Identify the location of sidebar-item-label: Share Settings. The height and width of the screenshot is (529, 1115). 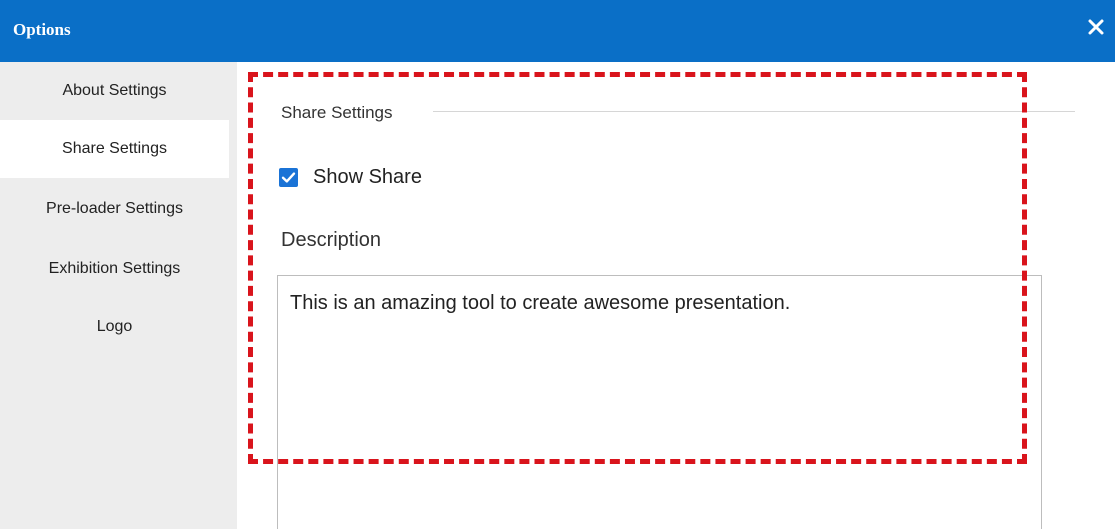
(114, 148).